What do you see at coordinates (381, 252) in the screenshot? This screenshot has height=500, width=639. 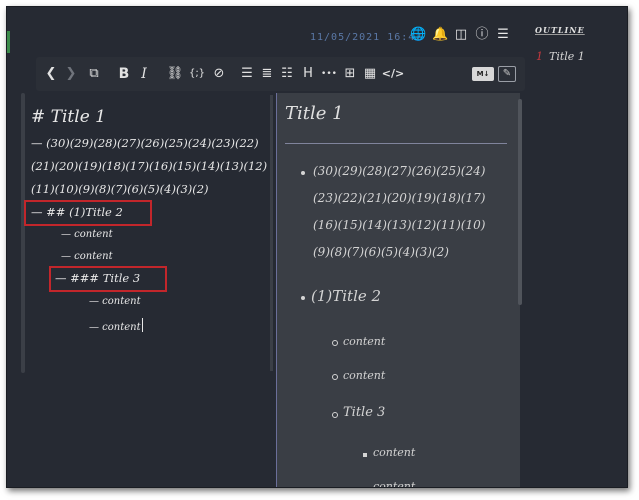 I see `preview-paragraph-line: (9)(8)(7)(6)(5)(4)(3)(2)` at bounding box center [381, 252].